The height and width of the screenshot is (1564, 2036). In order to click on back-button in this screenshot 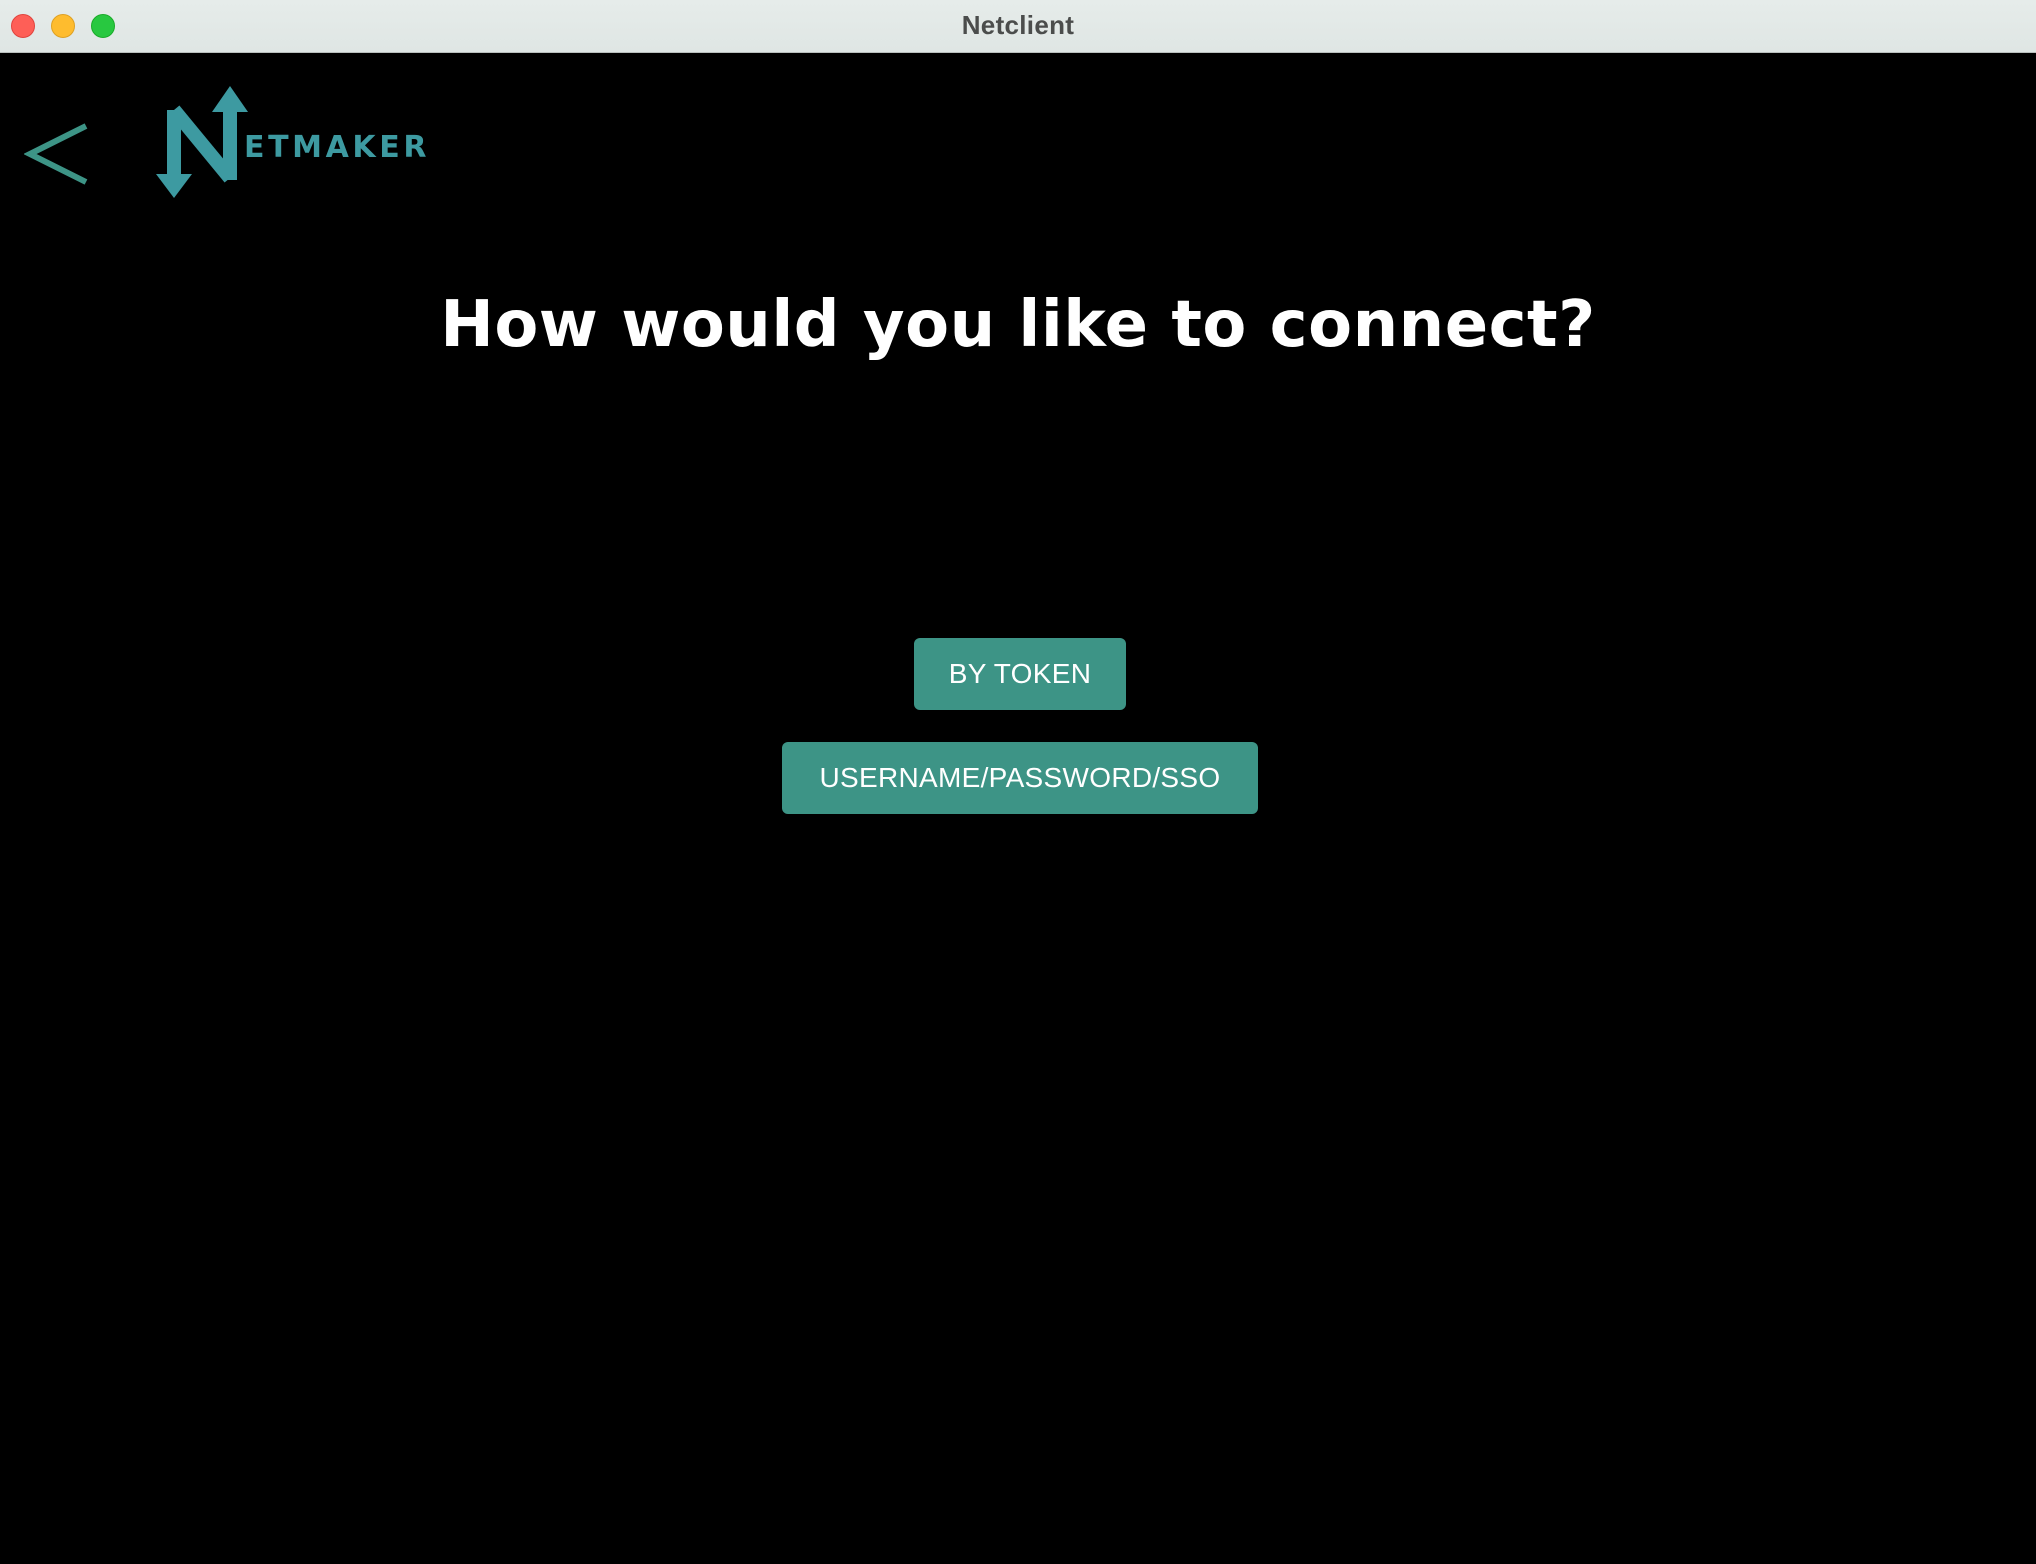, I will do `click(58, 154)`.